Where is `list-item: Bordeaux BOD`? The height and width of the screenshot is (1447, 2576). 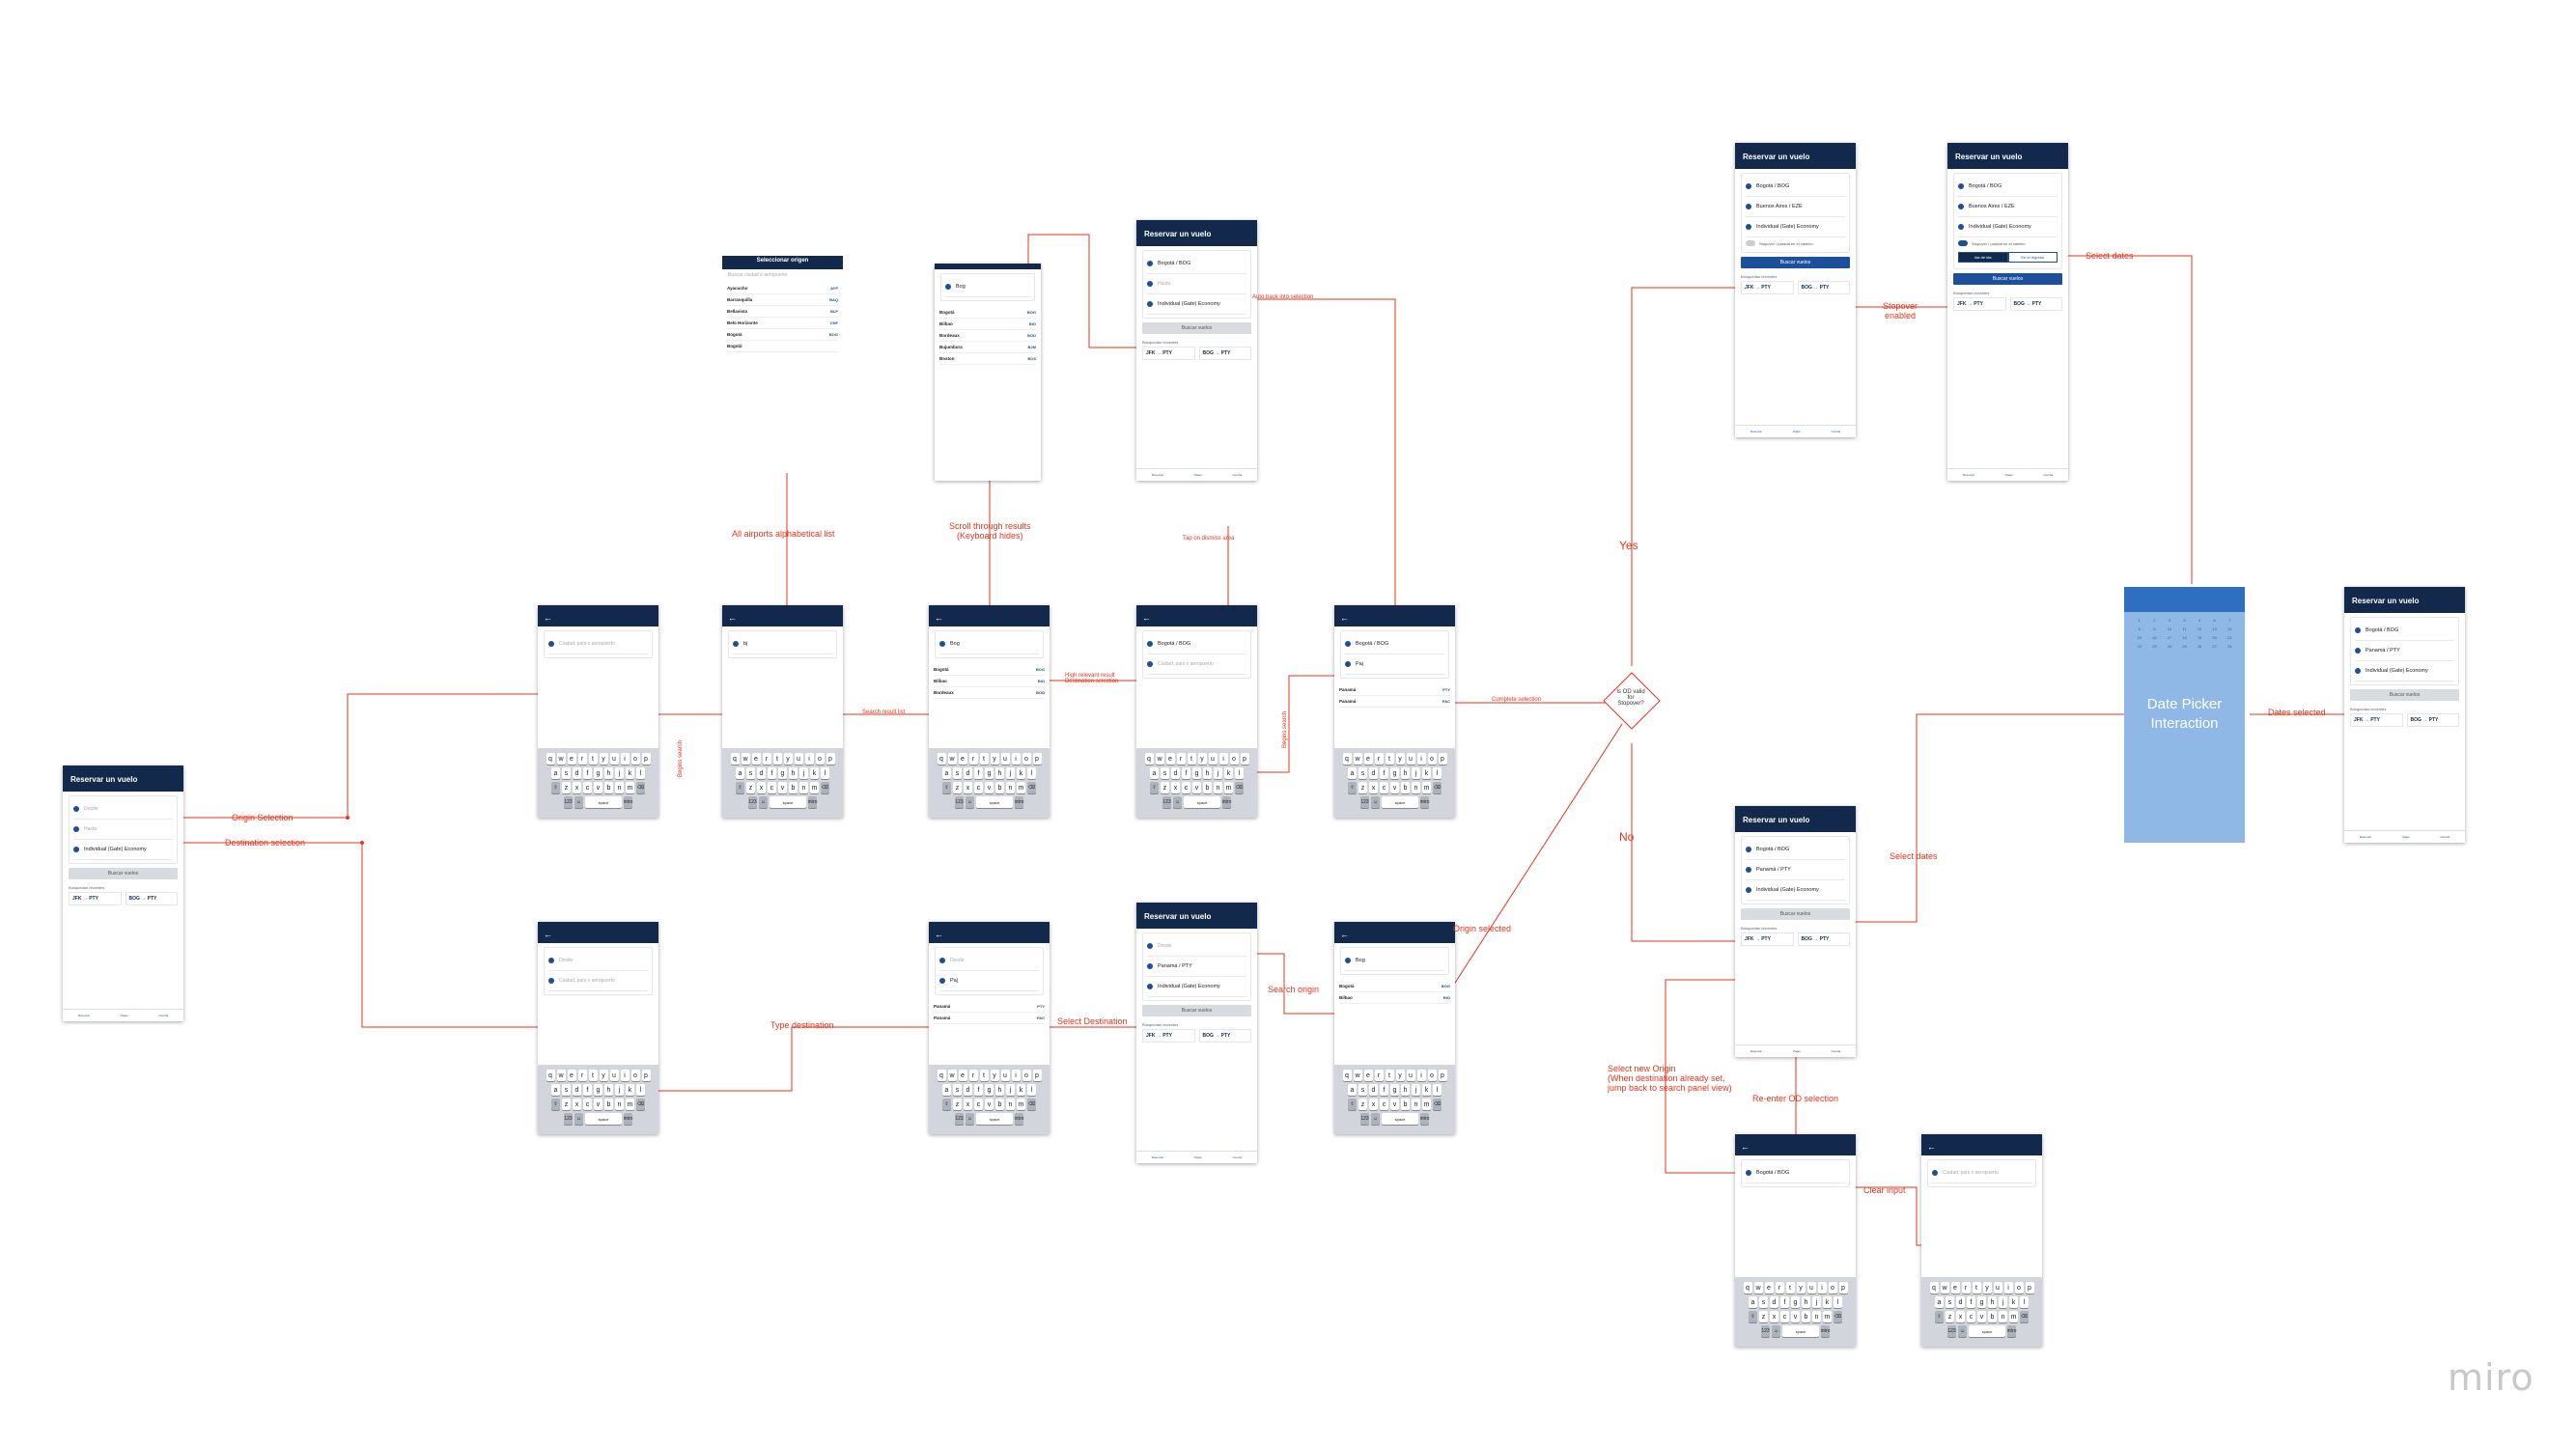
list-item: Bordeaux BOD is located at coordinates (990, 693).